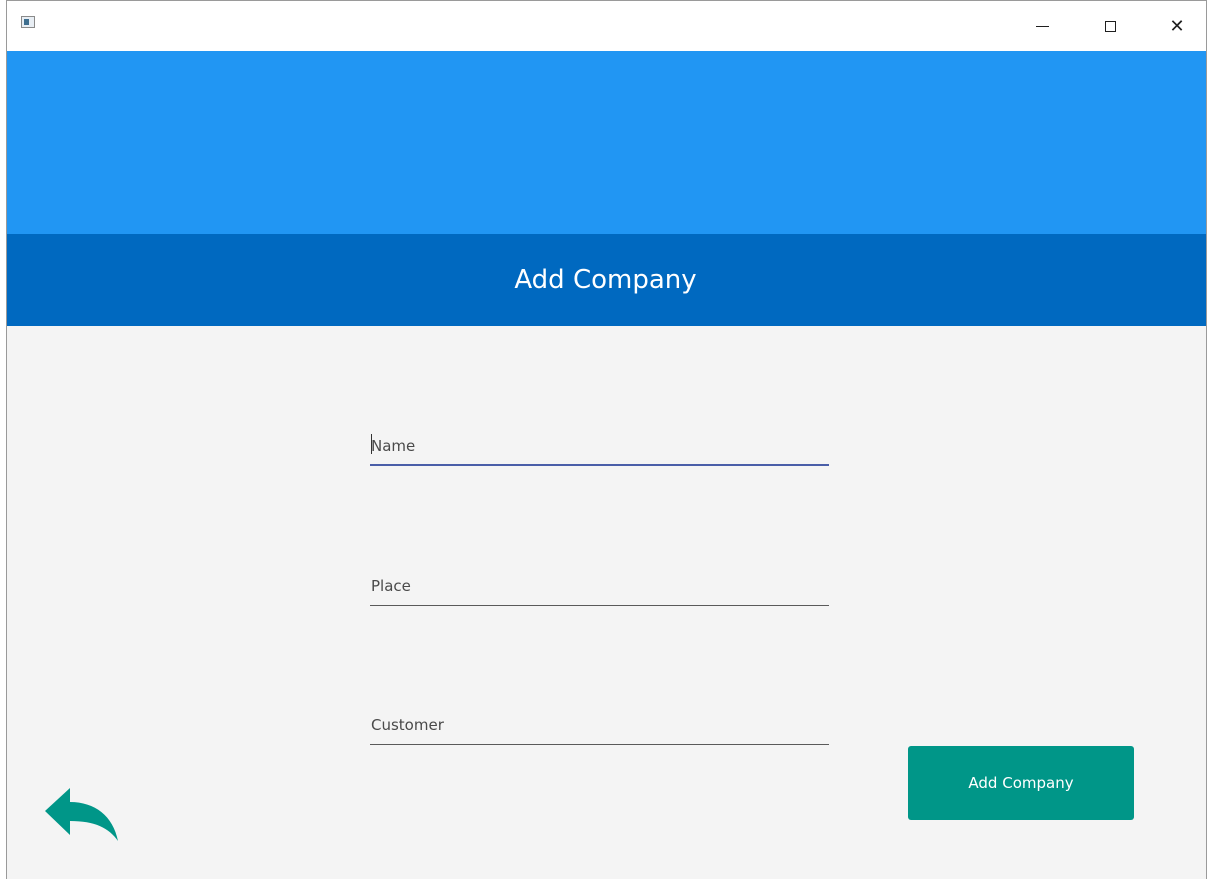 The height and width of the screenshot is (879, 1221). Describe the element at coordinates (599, 605) in the screenshot. I see `place-underline` at that location.